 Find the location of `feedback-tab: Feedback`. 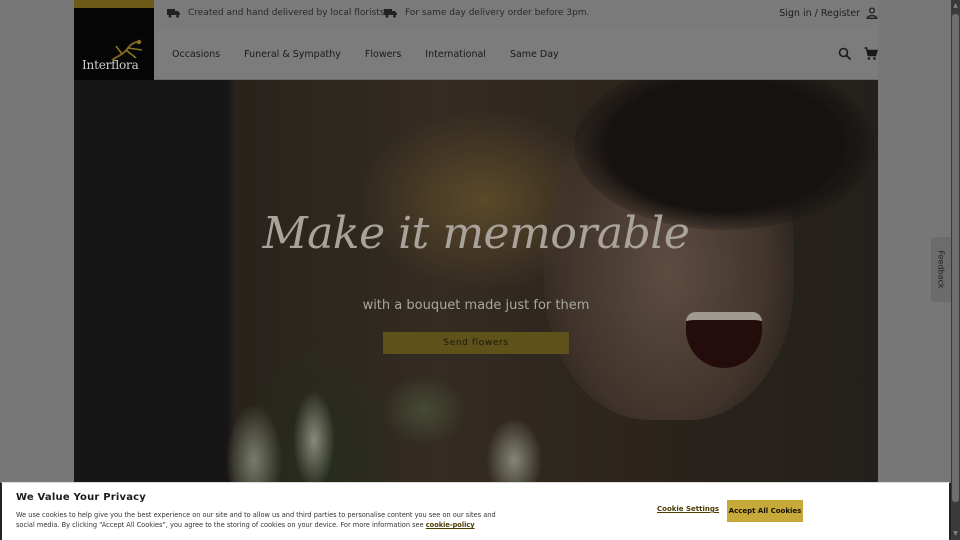

feedback-tab: Feedback is located at coordinates (941, 269).